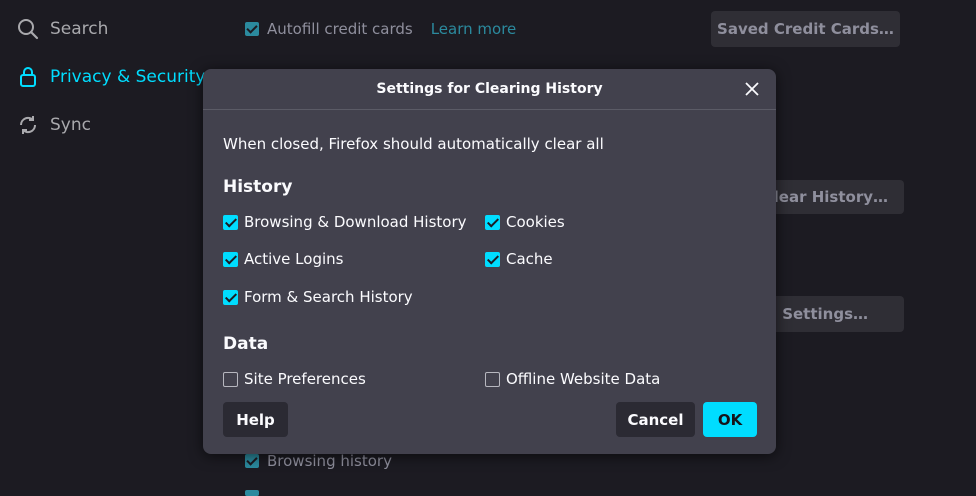 Image resolution: width=976 pixels, height=496 pixels. Describe the element at coordinates (28, 77) in the screenshot. I see `lock-icon` at that location.